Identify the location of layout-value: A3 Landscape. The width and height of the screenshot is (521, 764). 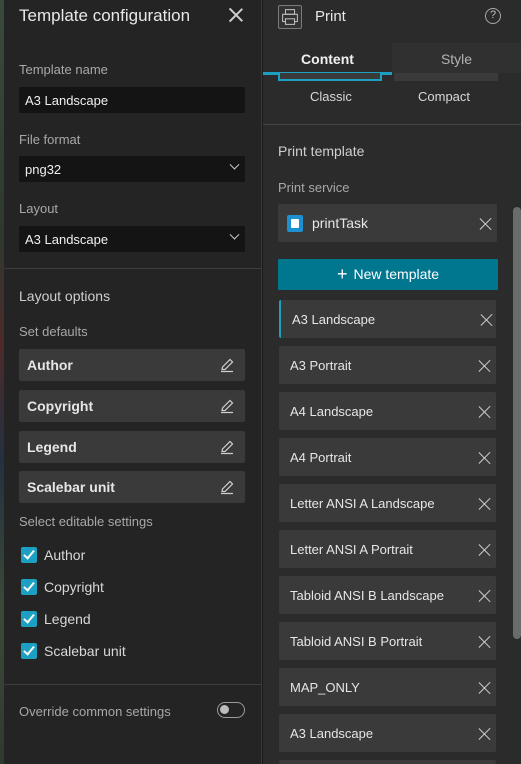
(67, 239).